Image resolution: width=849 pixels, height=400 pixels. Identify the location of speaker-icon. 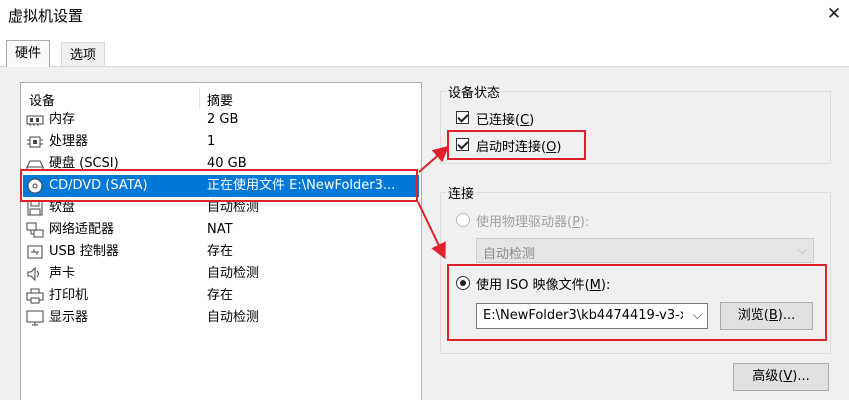
(33, 274).